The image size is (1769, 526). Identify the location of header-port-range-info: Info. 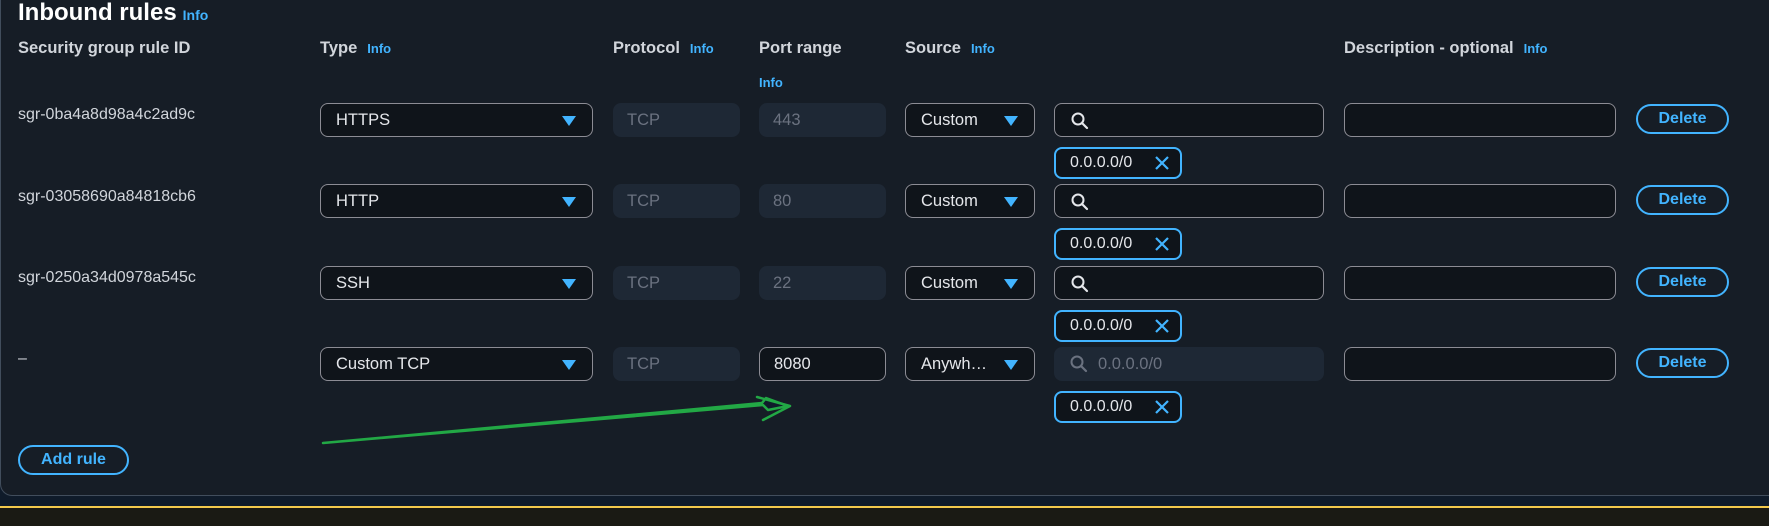
(771, 82).